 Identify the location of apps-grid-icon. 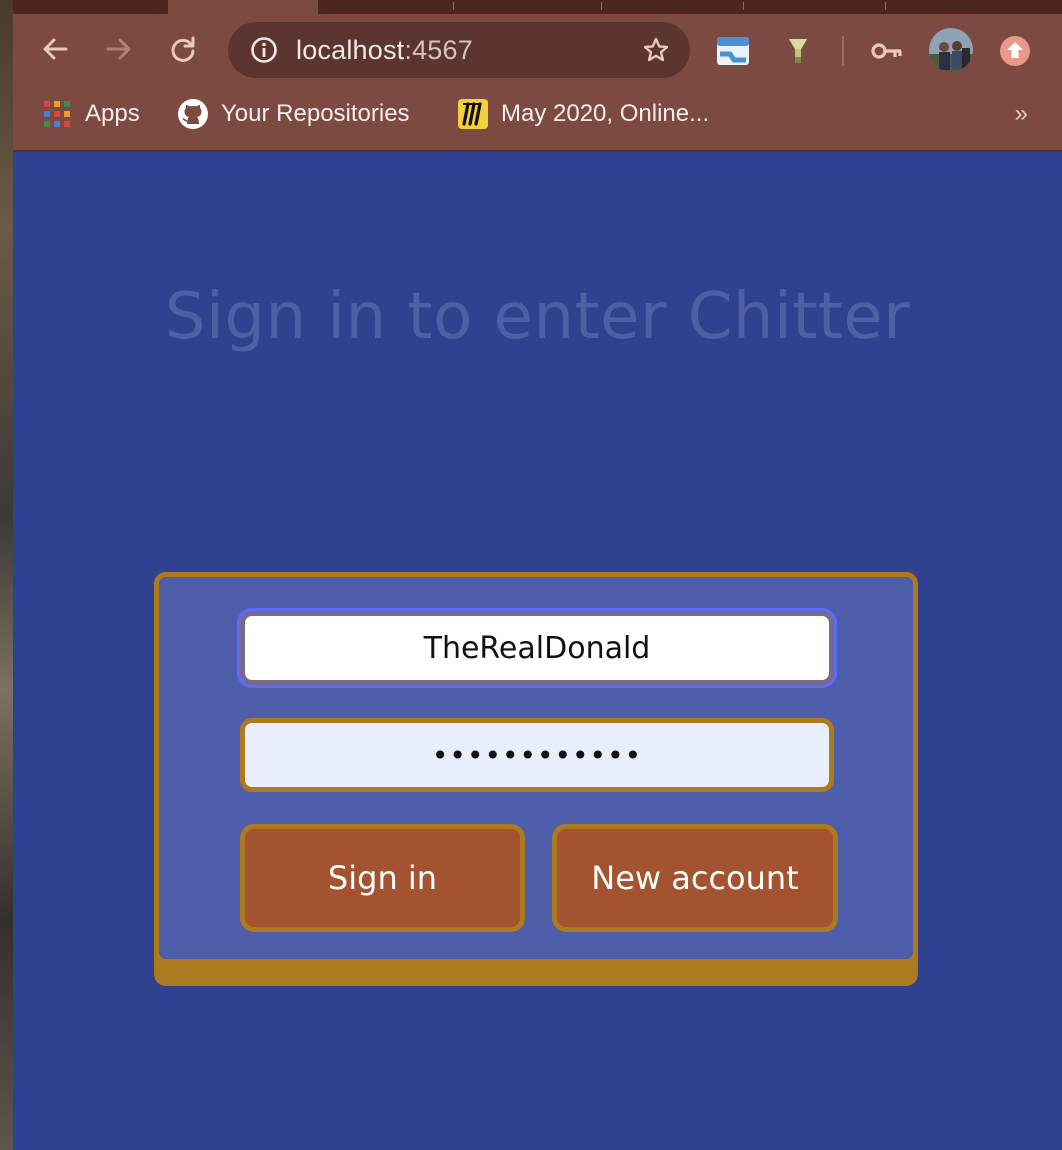
(57, 114).